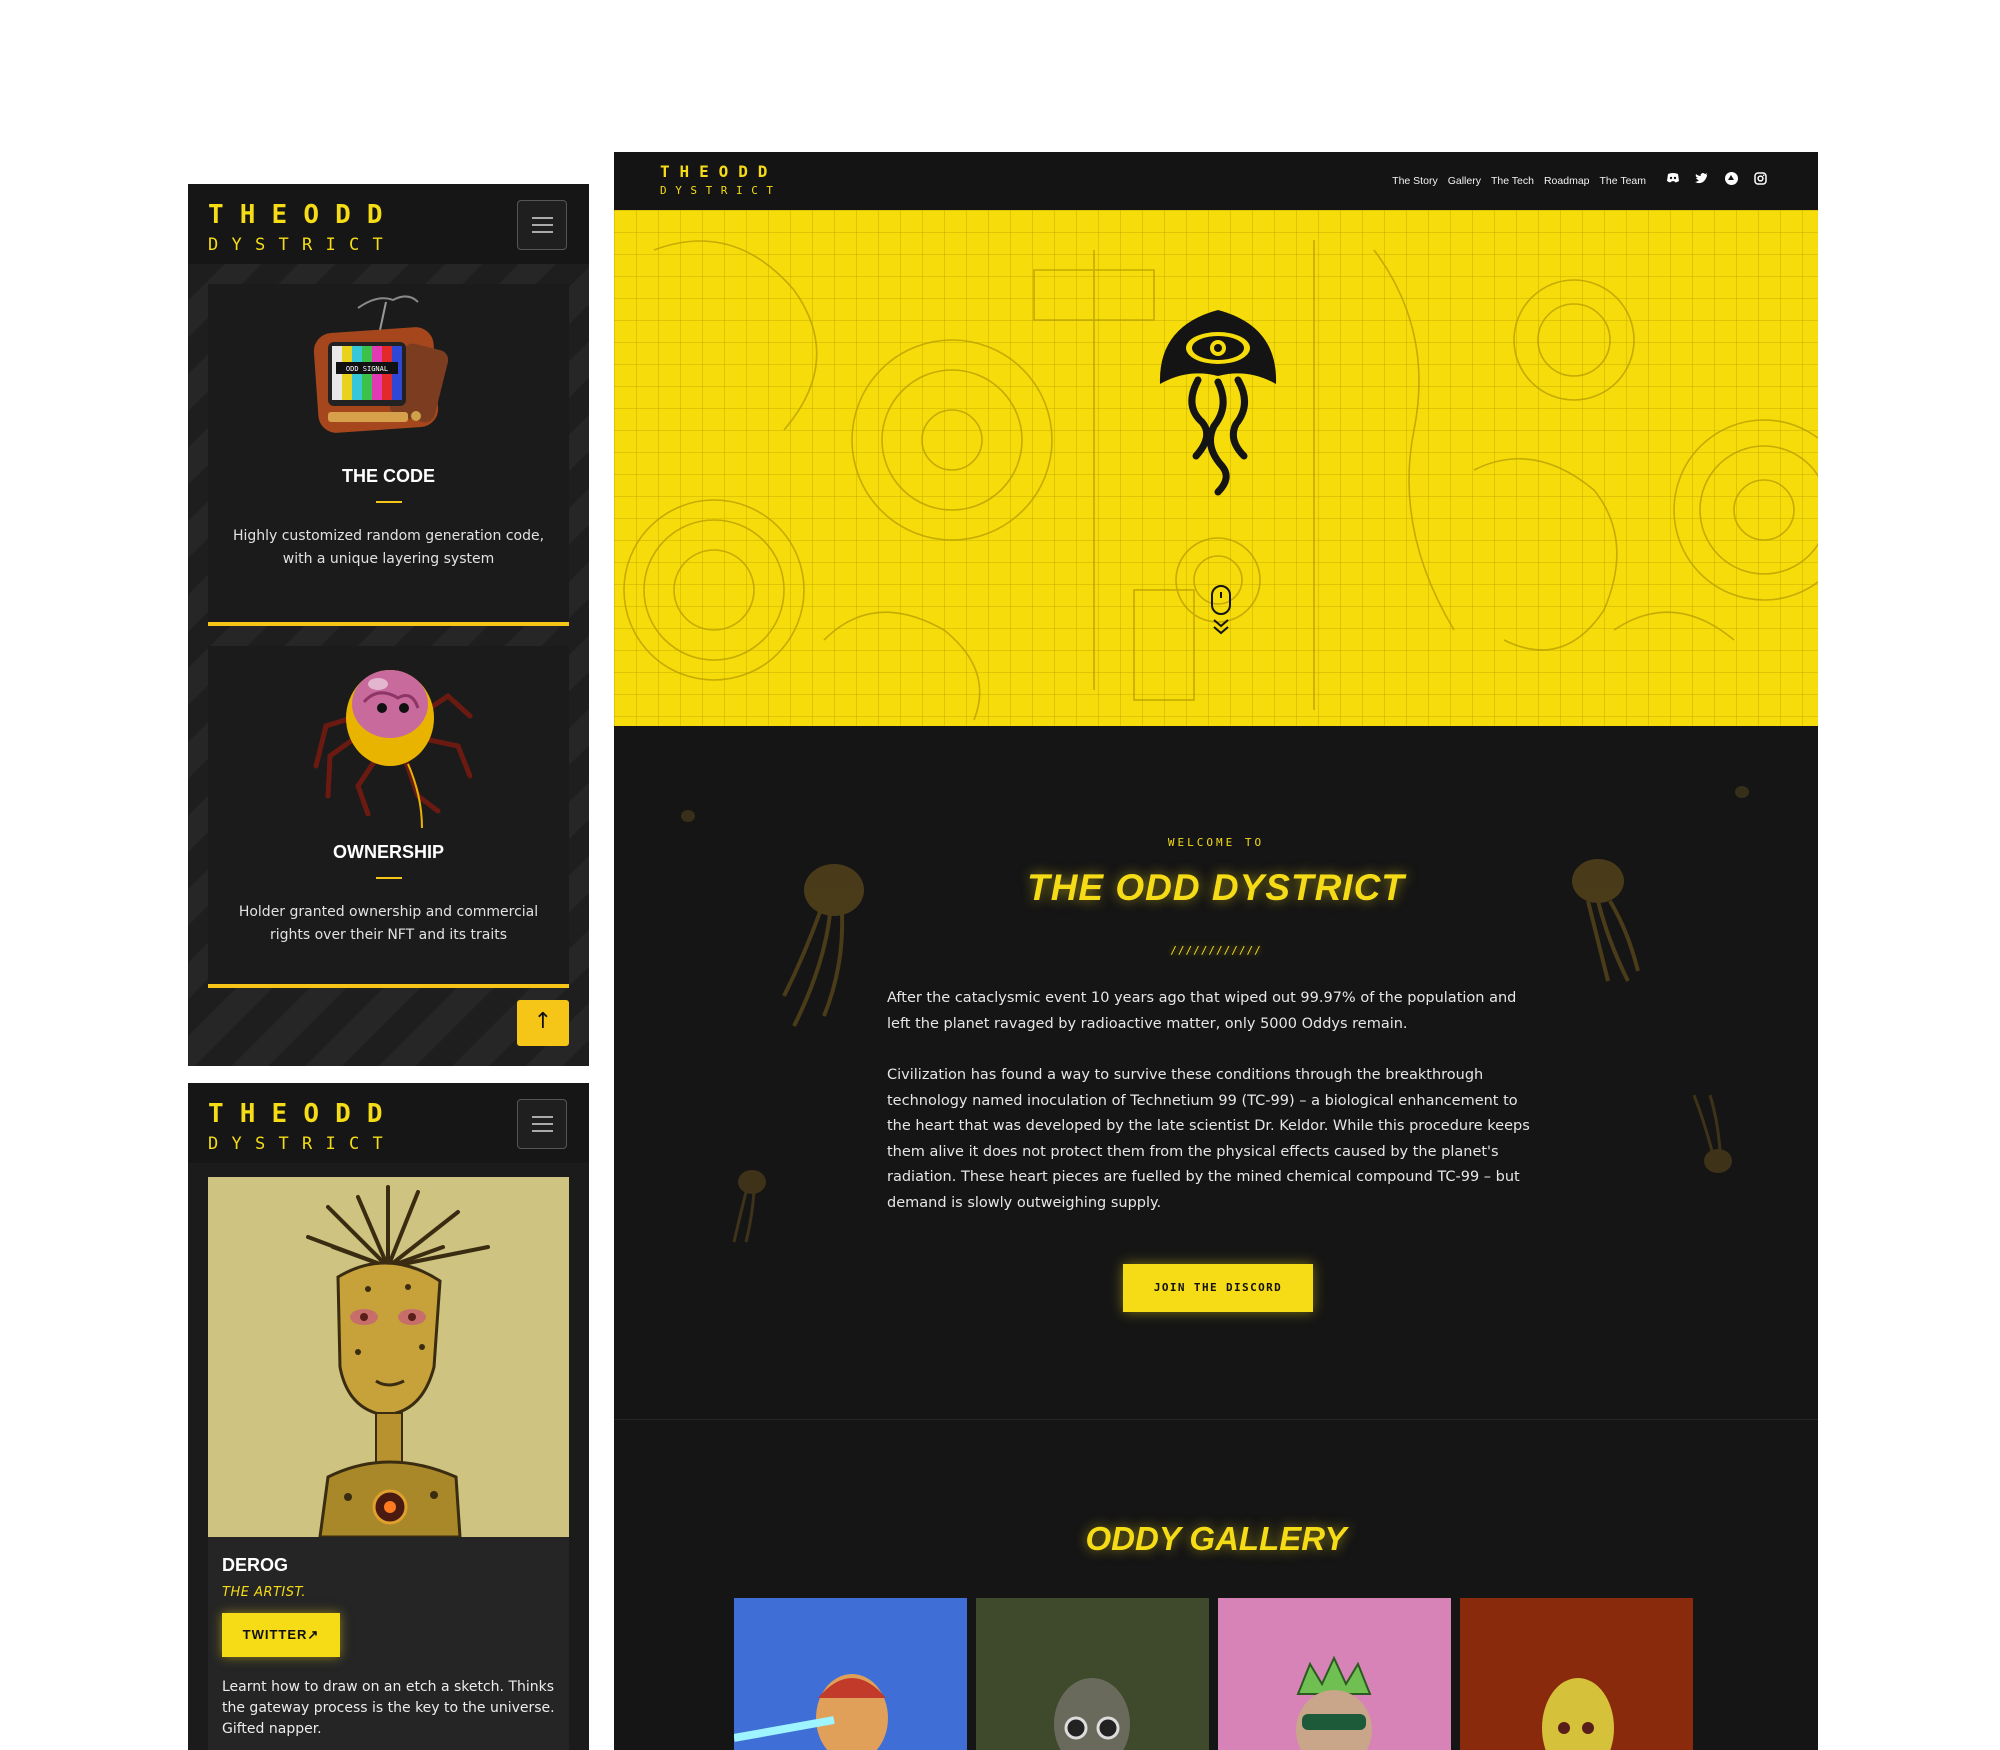 This screenshot has height=1750, width=2000. I want to click on social-links, so click(1716, 180).